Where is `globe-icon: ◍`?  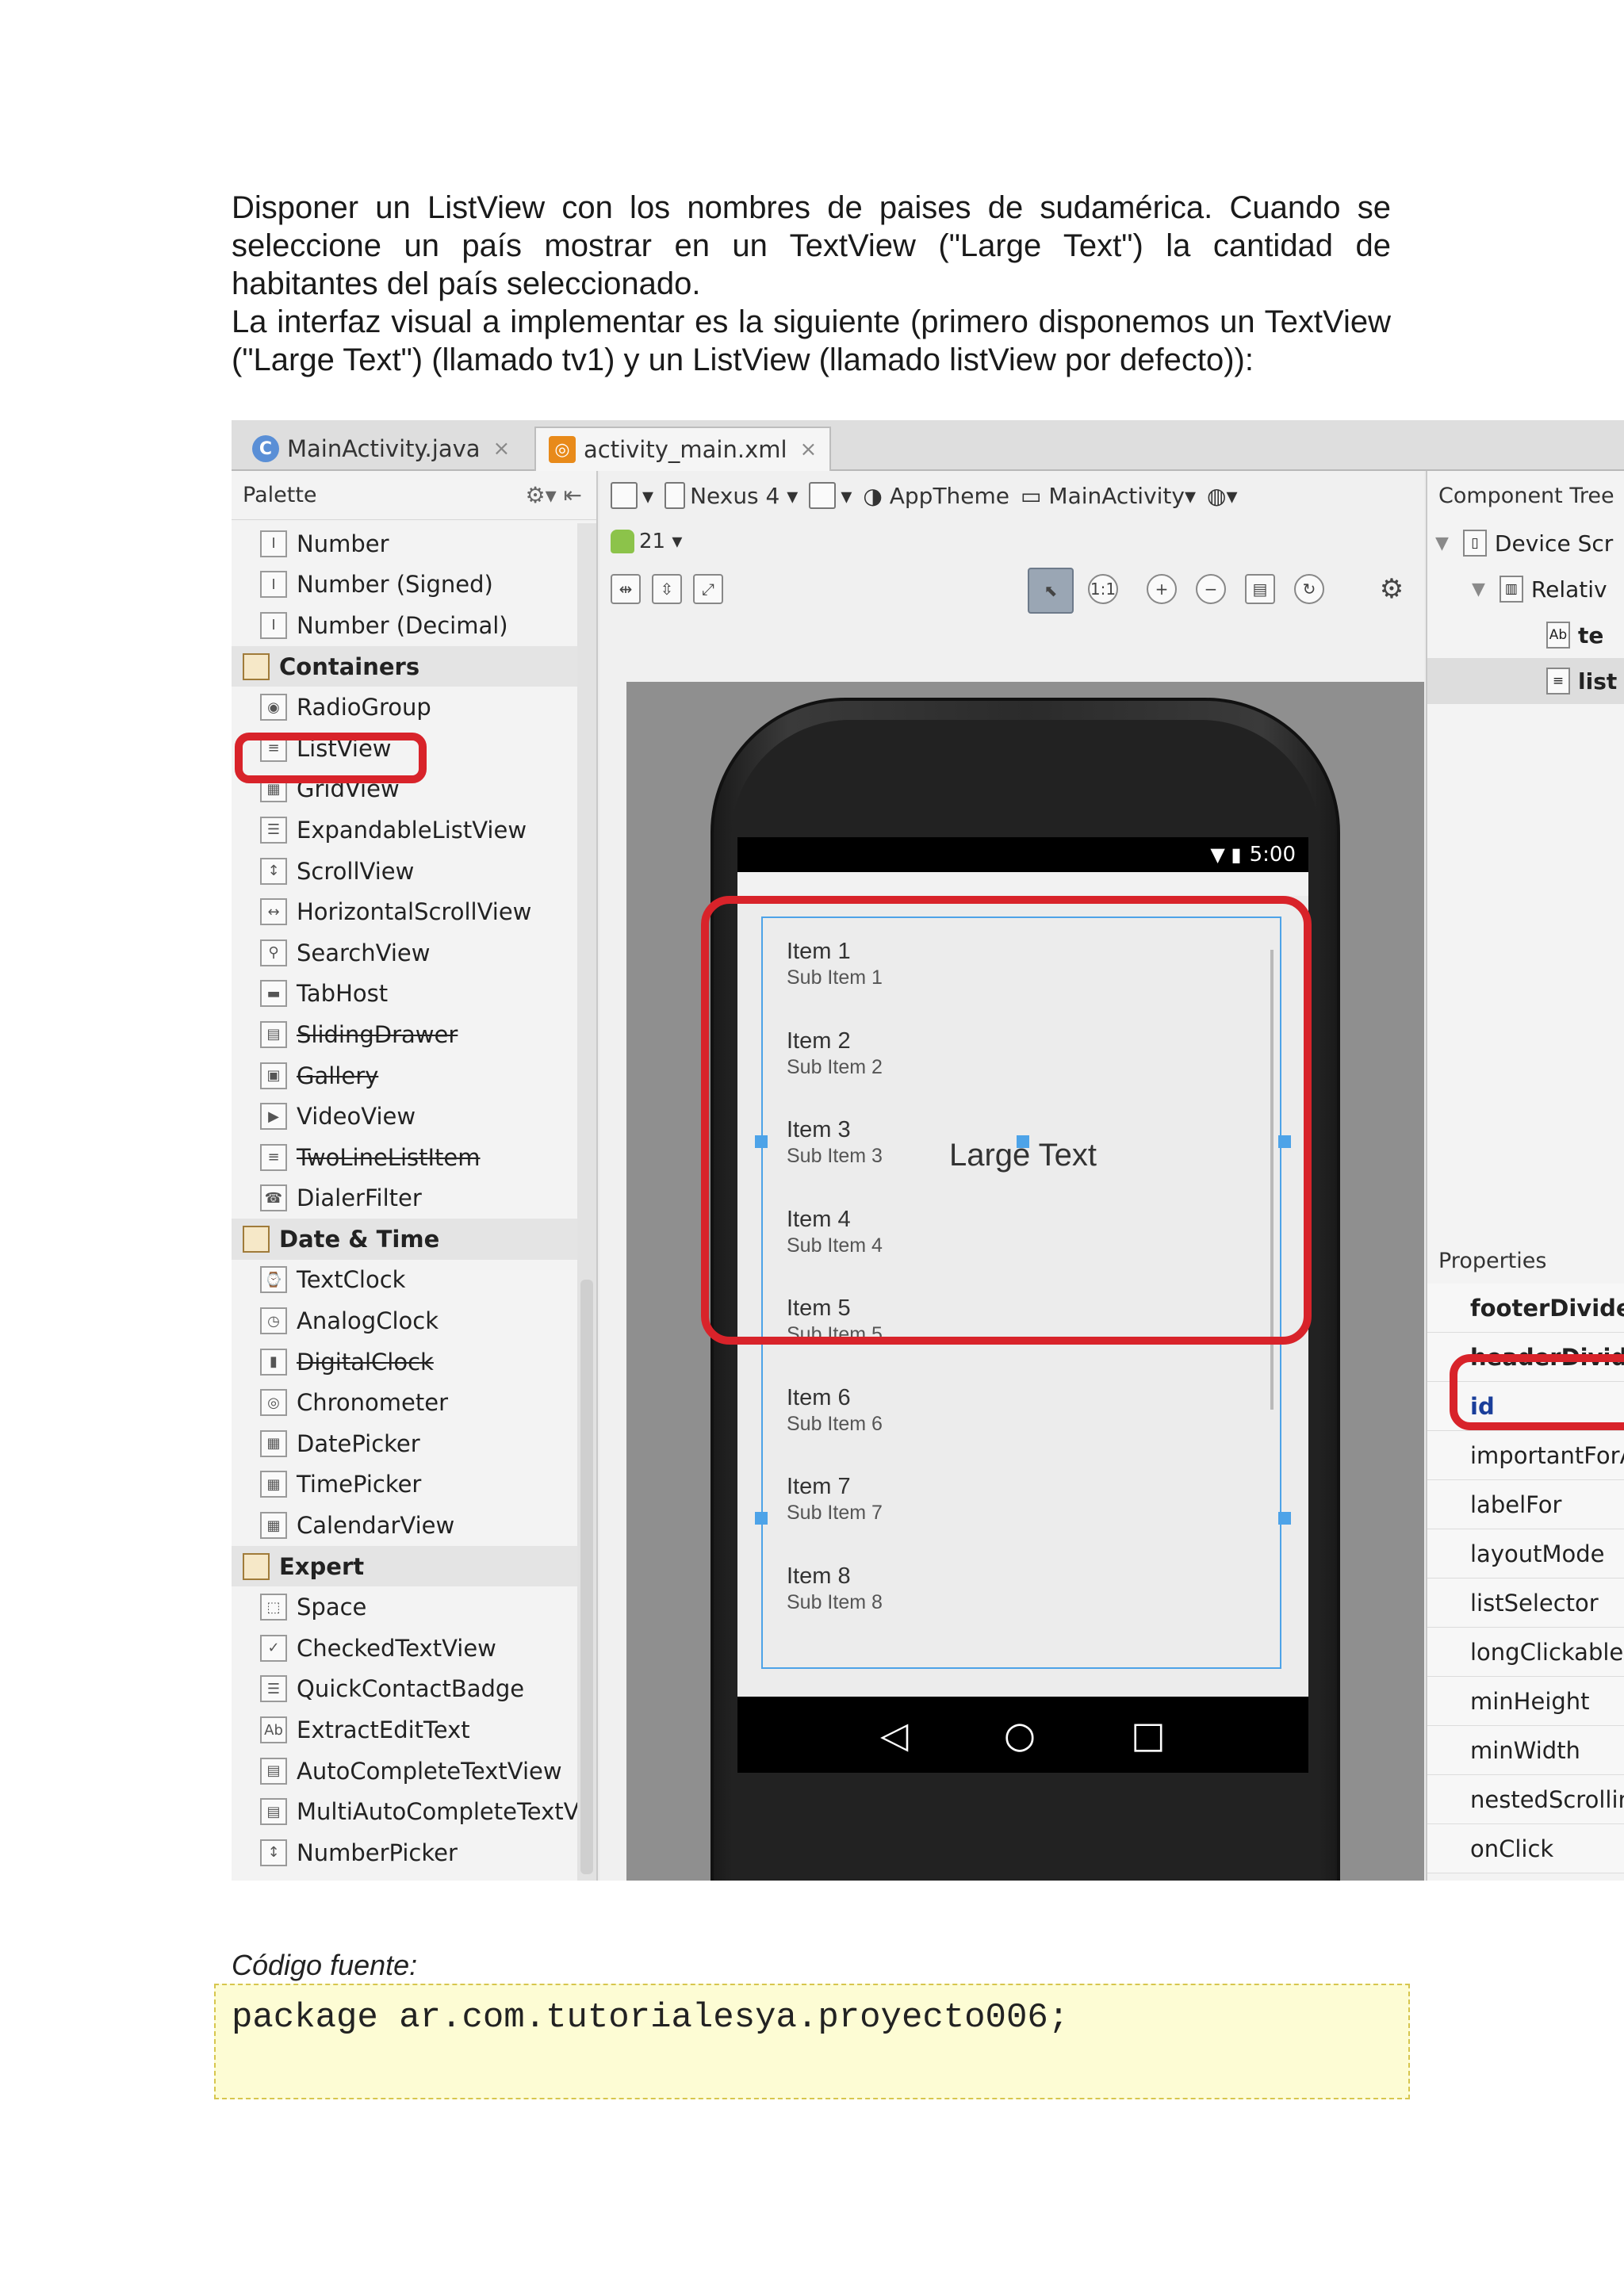
globe-icon: ◍ is located at coordinates (1217, 496).